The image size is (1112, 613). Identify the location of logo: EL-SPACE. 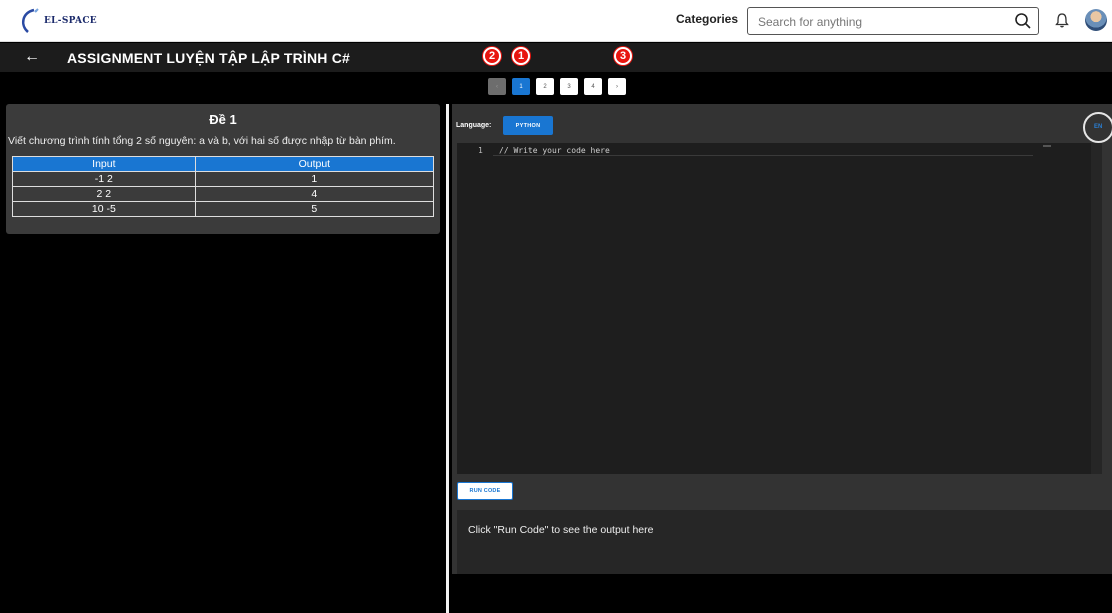
(57, 21).